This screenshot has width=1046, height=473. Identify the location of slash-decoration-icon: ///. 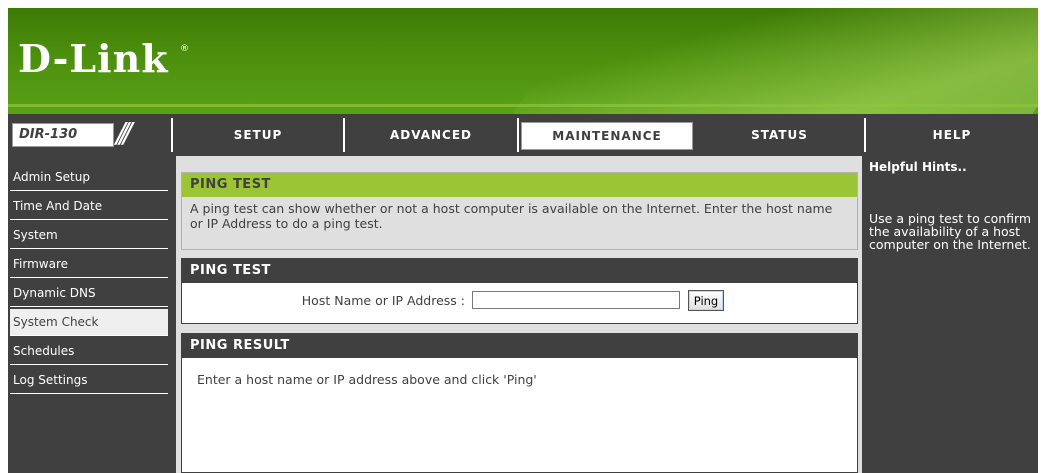
(124, 132).